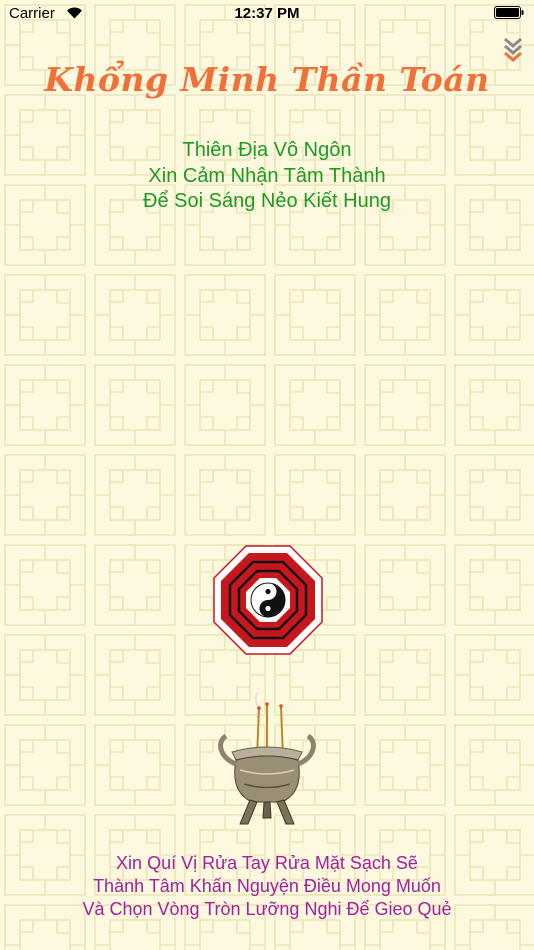  Describe the element at coordinates (267, 201) in the screenshot. I see `intro-line: Để Soi Sáng Nẻo Kiết Hung` at that location.